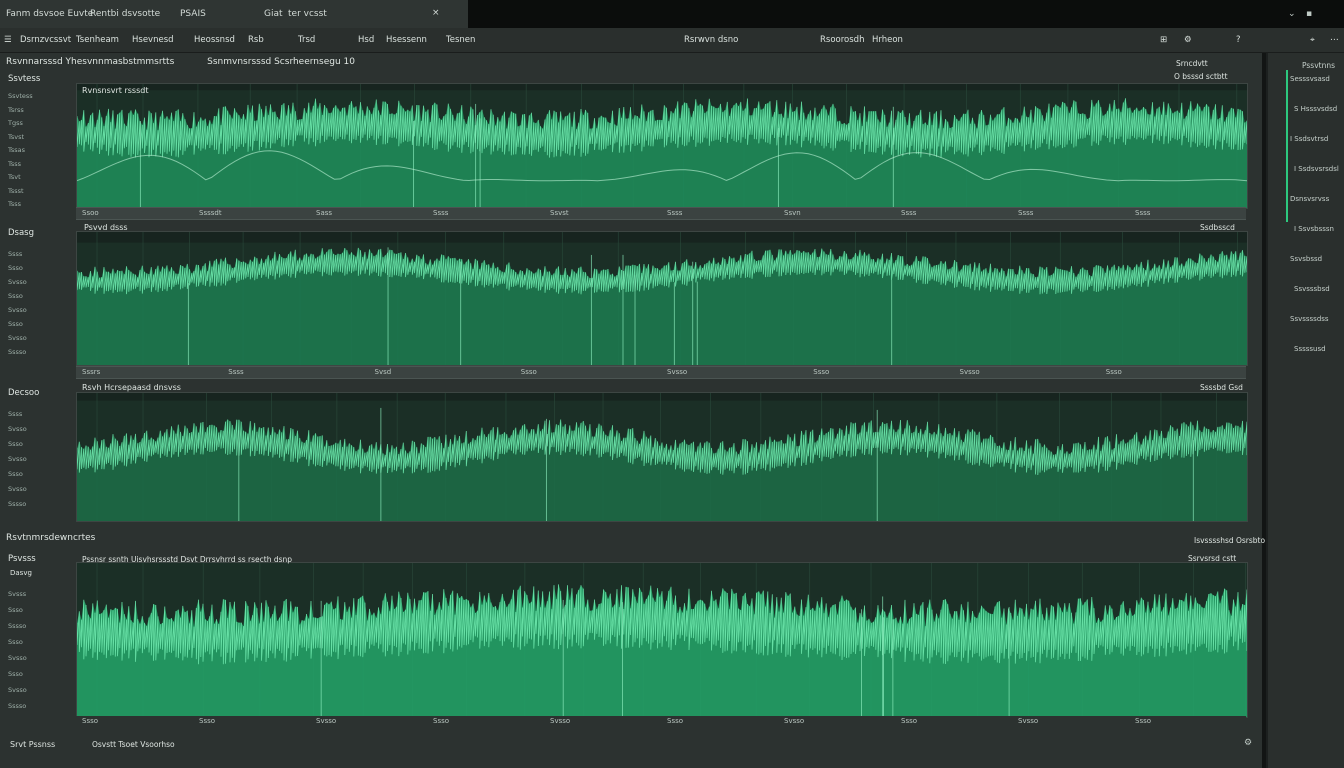 The width and height of the screenshot is (1344, 768). I want to click on menu-7: Hsd, so click(366, 40).